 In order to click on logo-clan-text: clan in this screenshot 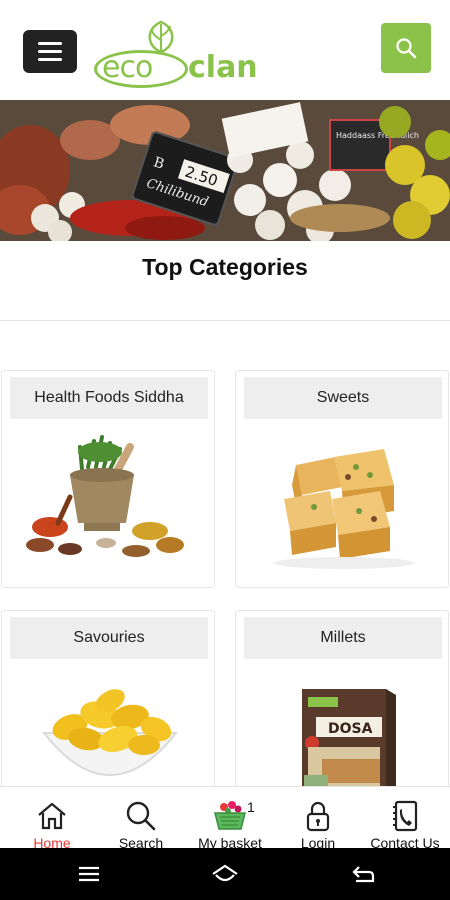, I will do `click(223, 67)`.